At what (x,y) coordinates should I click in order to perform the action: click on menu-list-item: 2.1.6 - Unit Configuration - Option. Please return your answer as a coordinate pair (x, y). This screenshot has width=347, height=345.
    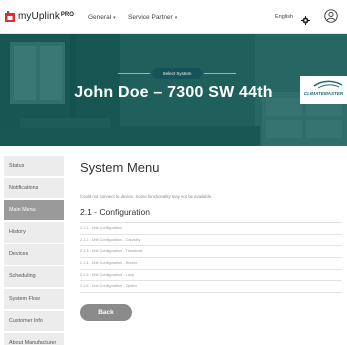
    Looking at the image, I should click on (211, 287).